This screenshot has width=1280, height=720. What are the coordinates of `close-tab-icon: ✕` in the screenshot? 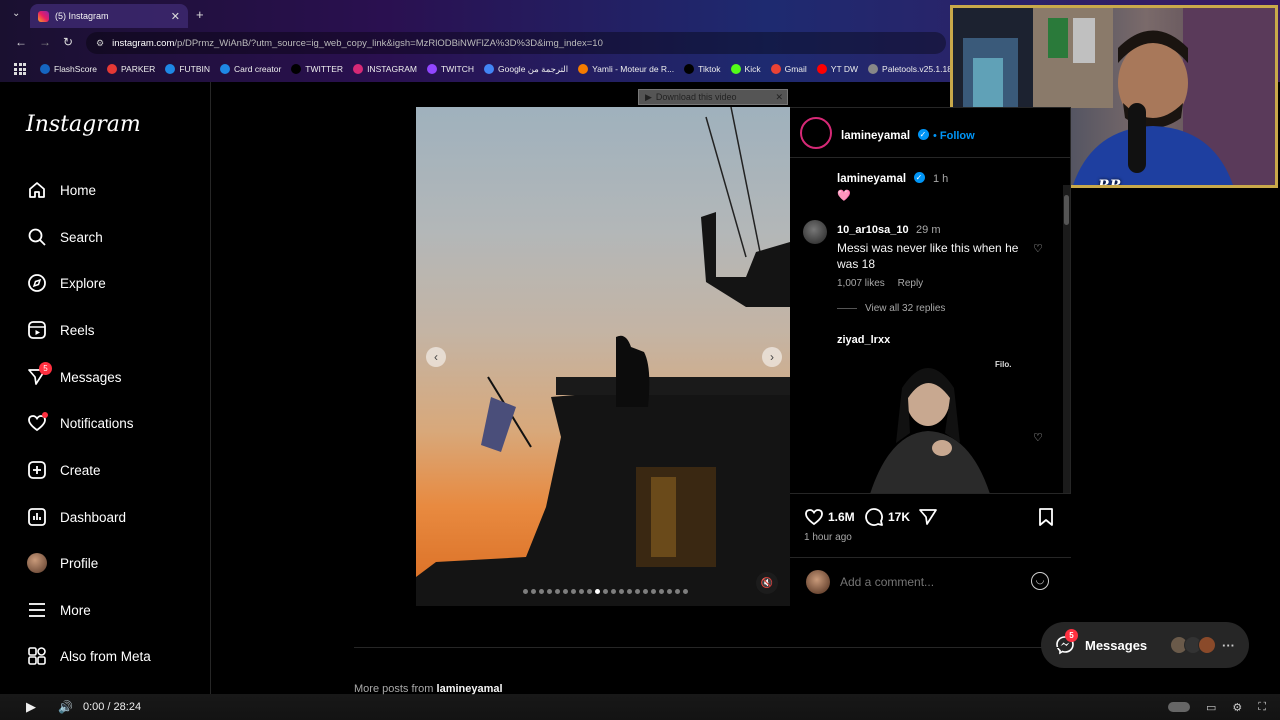 It's located at (175, 16).